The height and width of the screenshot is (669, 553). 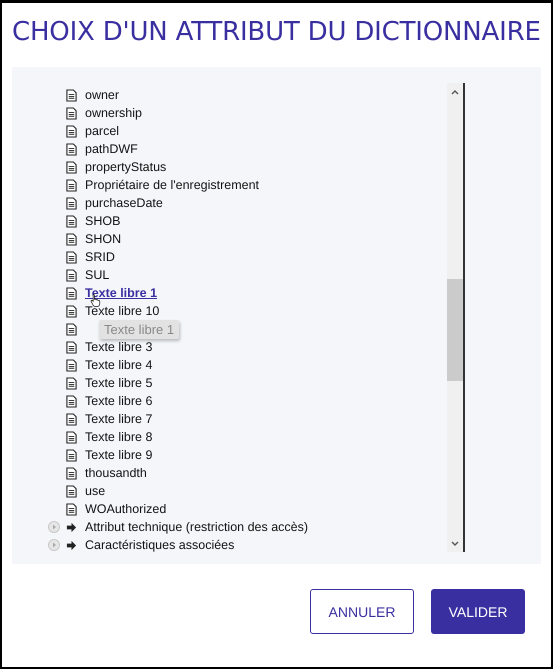 I want to click on tree-item: parcel, so click(x=102, y=131).